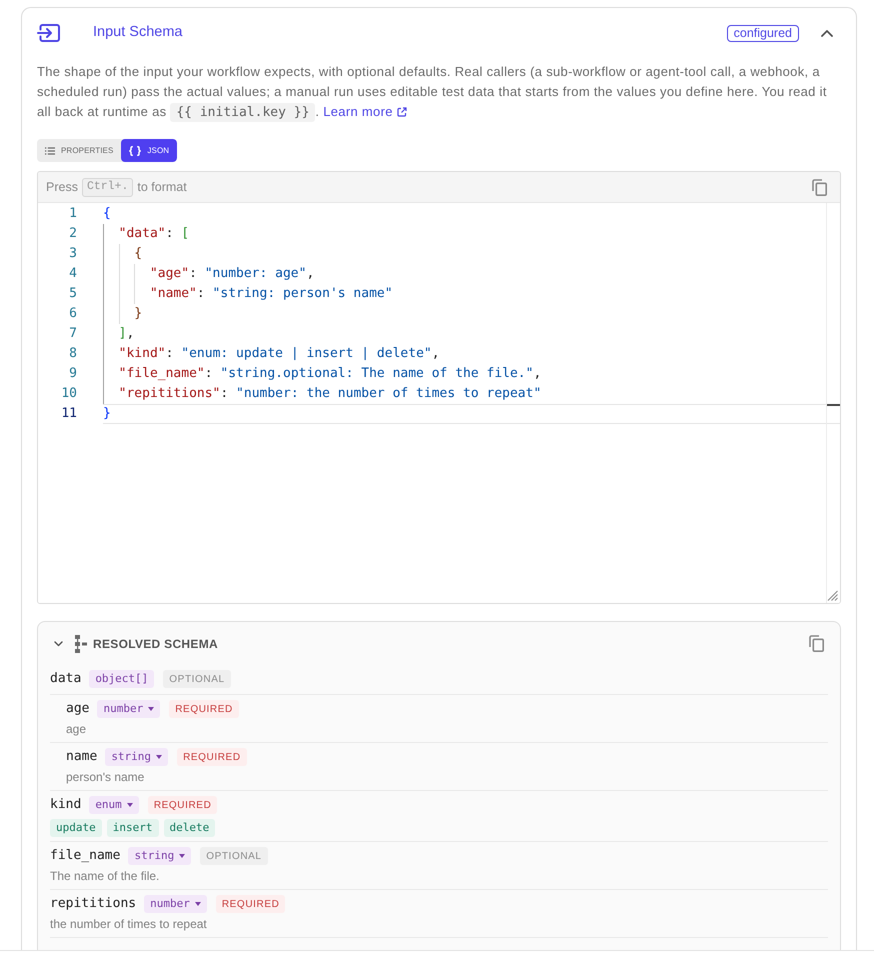 The width and height of the screenshot is (874, 964). I want to click on enum-value: delete, so click(190, 828).